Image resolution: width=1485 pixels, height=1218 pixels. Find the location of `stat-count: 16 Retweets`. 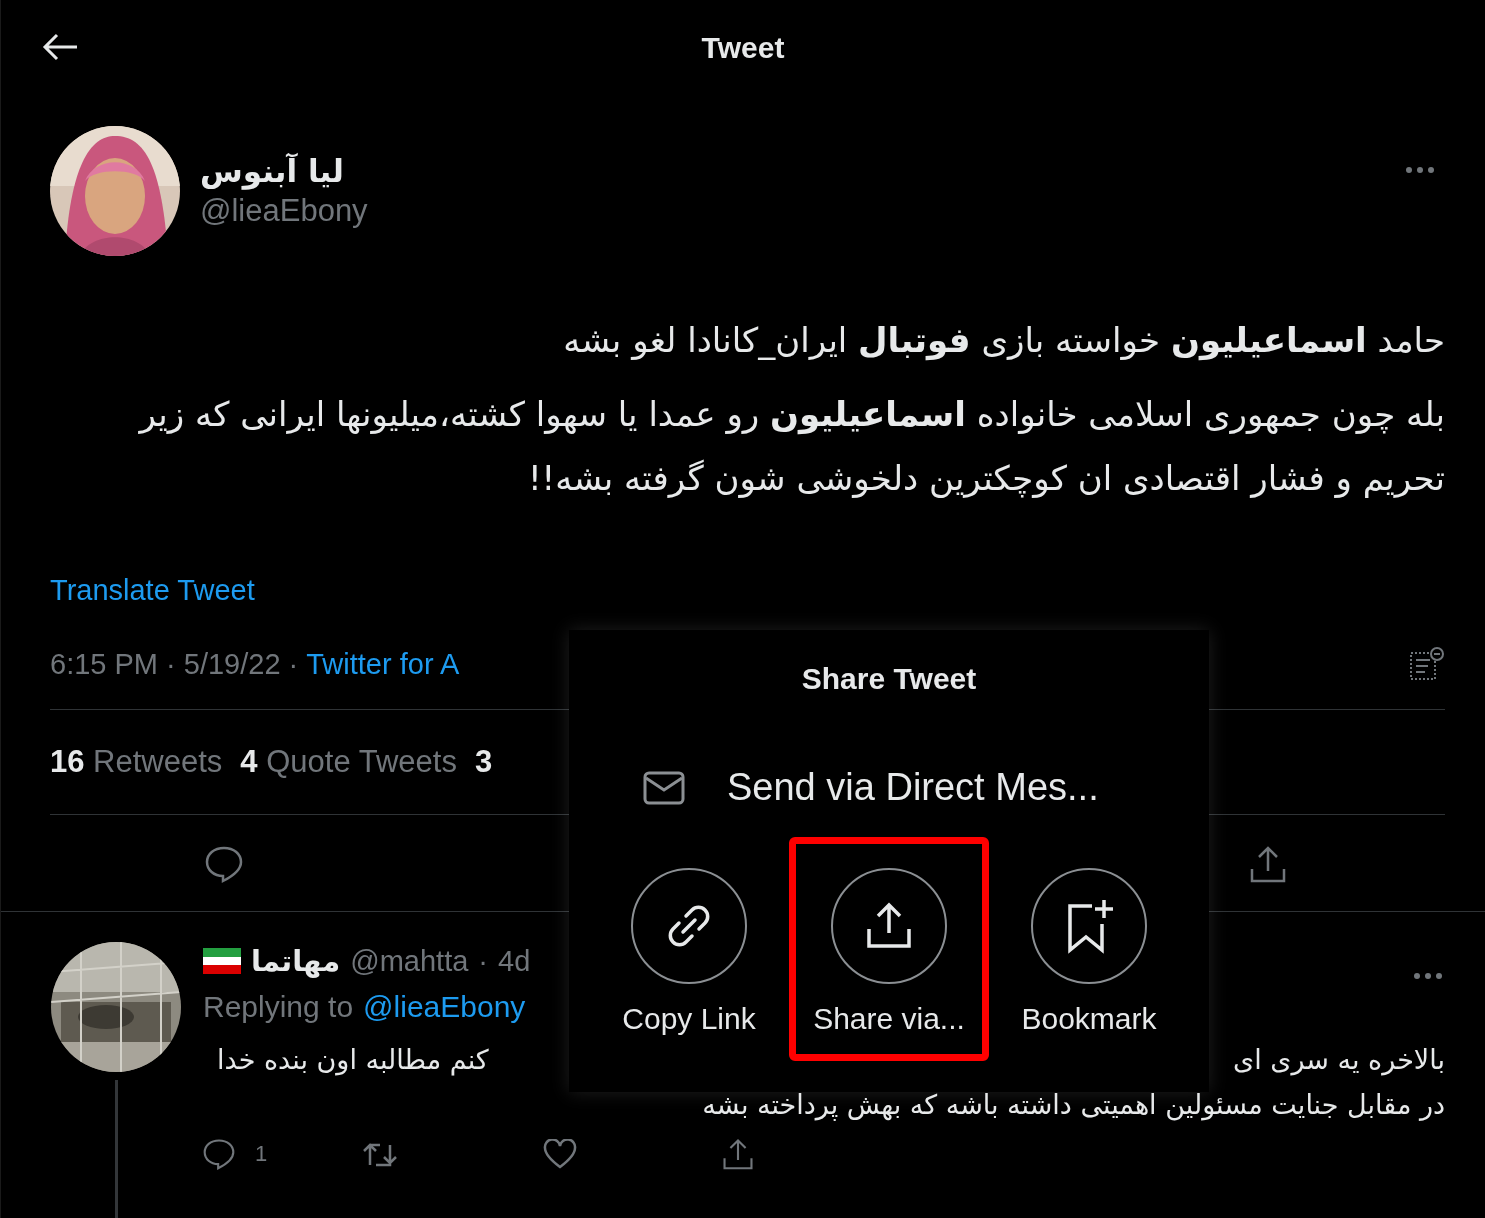

stat-count: 16 Retweets is located at coordinates (136, 762).